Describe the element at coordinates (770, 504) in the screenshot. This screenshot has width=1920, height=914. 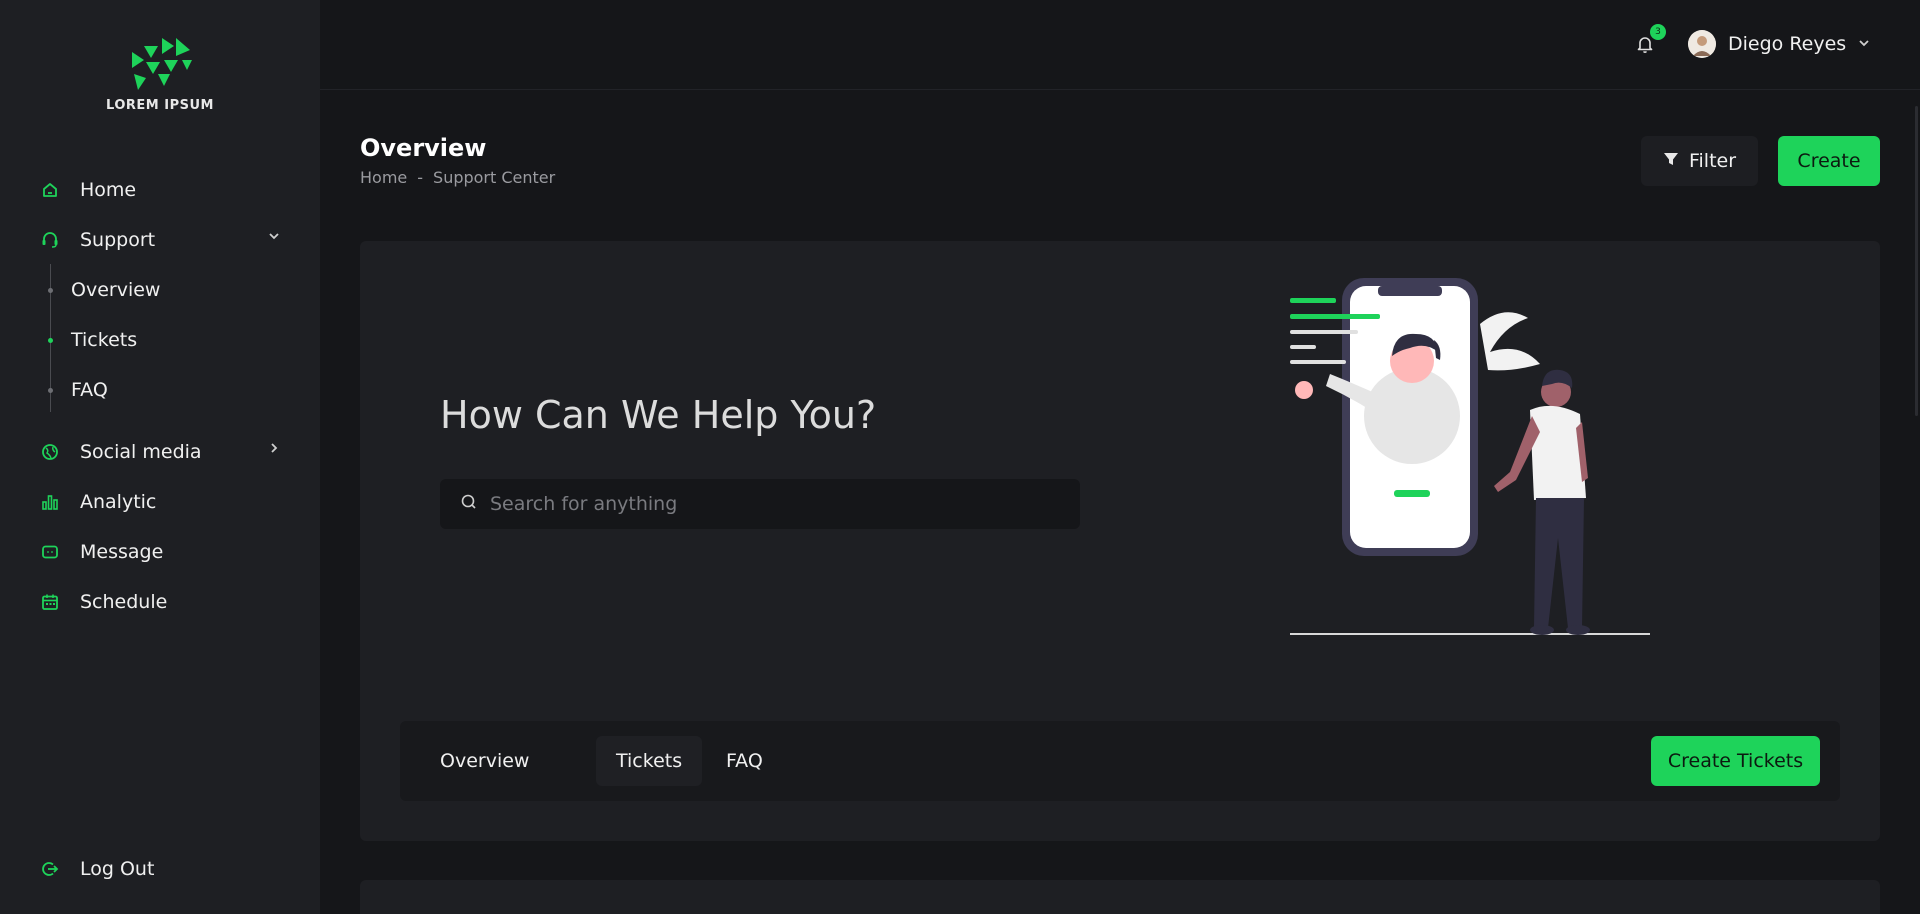
I see `search-input` at that location.